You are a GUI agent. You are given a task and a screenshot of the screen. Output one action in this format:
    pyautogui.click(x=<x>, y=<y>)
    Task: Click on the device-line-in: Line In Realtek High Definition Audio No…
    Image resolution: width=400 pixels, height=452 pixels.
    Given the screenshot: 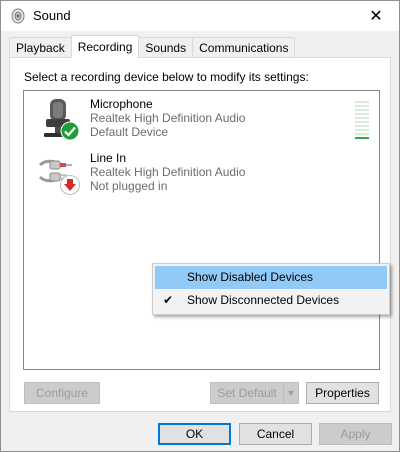 What is the action you would take?
    pyautogui.click(x=201, y=172)
    